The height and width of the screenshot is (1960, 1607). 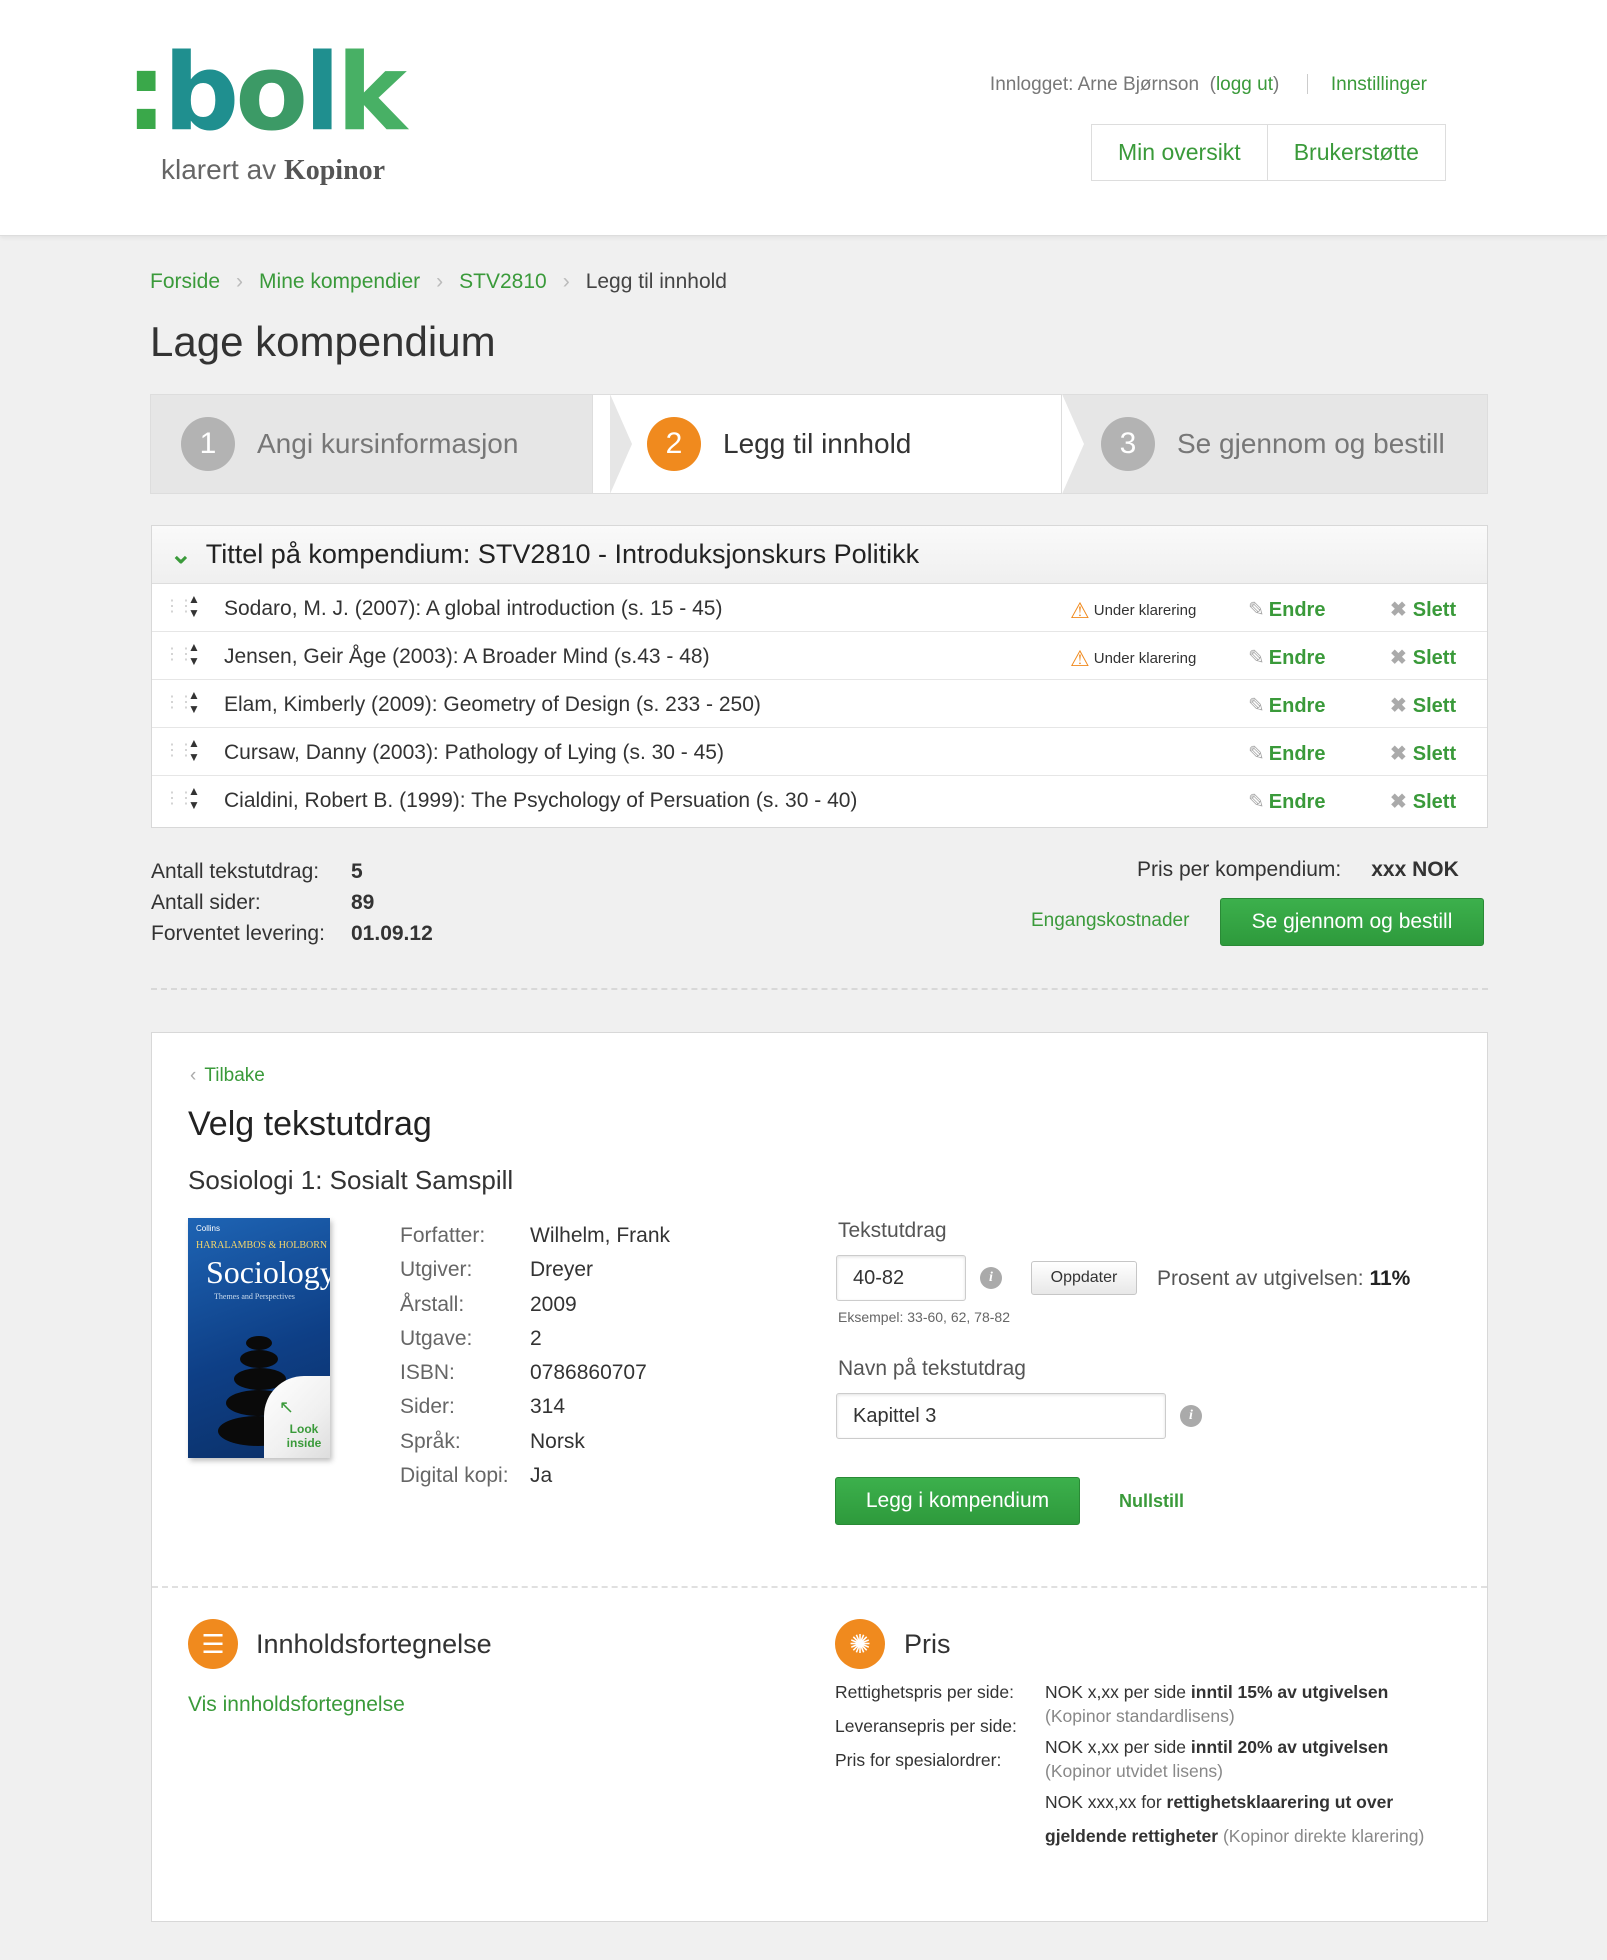 I want to click on metadata-key: Digital kopi:, so click(x=454, y=1476).